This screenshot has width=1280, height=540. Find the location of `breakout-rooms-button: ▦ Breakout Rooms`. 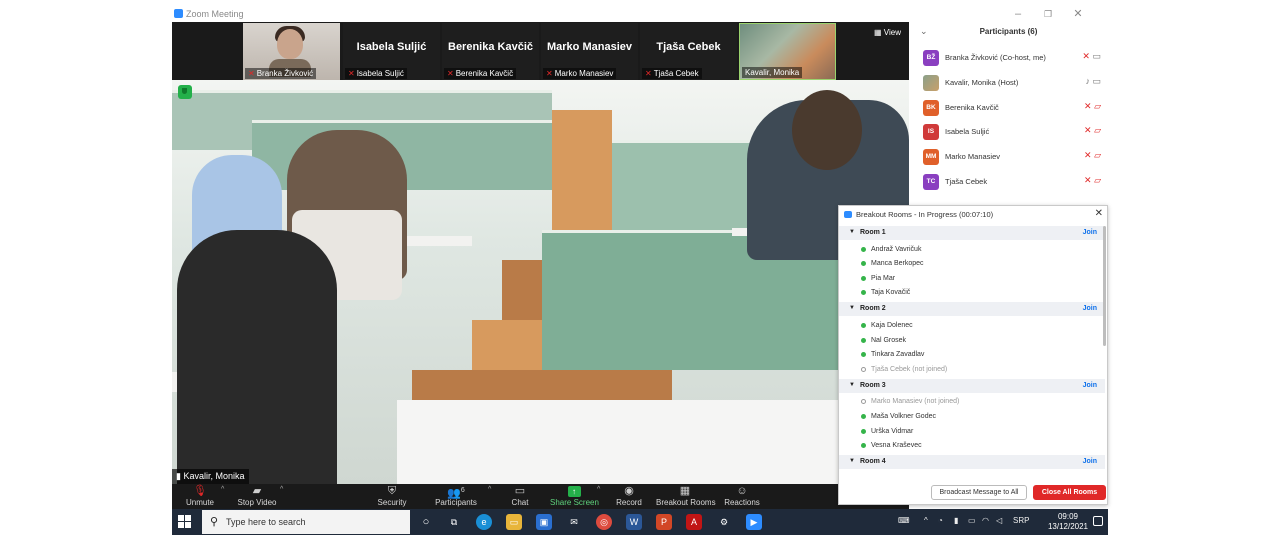

breakout-rooms-button: ▦ Breakout Rooms is located at coordinates (686, 496).